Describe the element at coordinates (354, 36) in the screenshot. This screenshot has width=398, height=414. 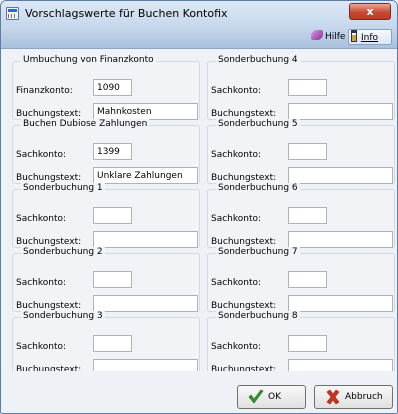
I see `info-icon` at that location.